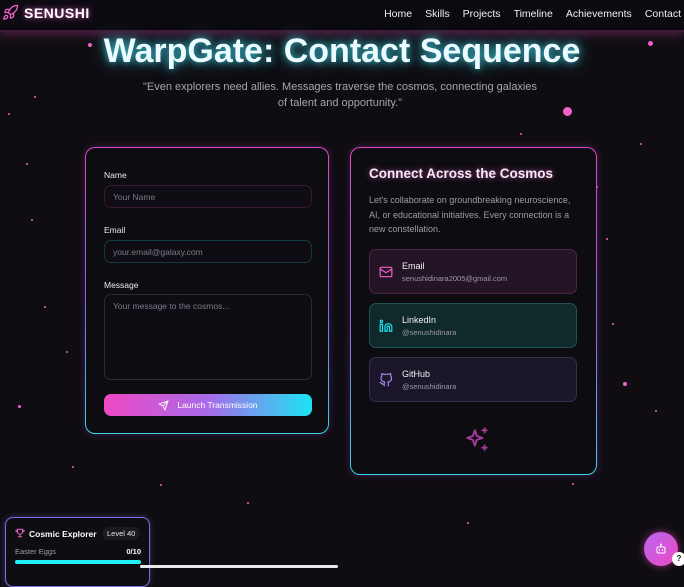 The image size is (684, 587). I want to click on github-icon, so click(386, 380).